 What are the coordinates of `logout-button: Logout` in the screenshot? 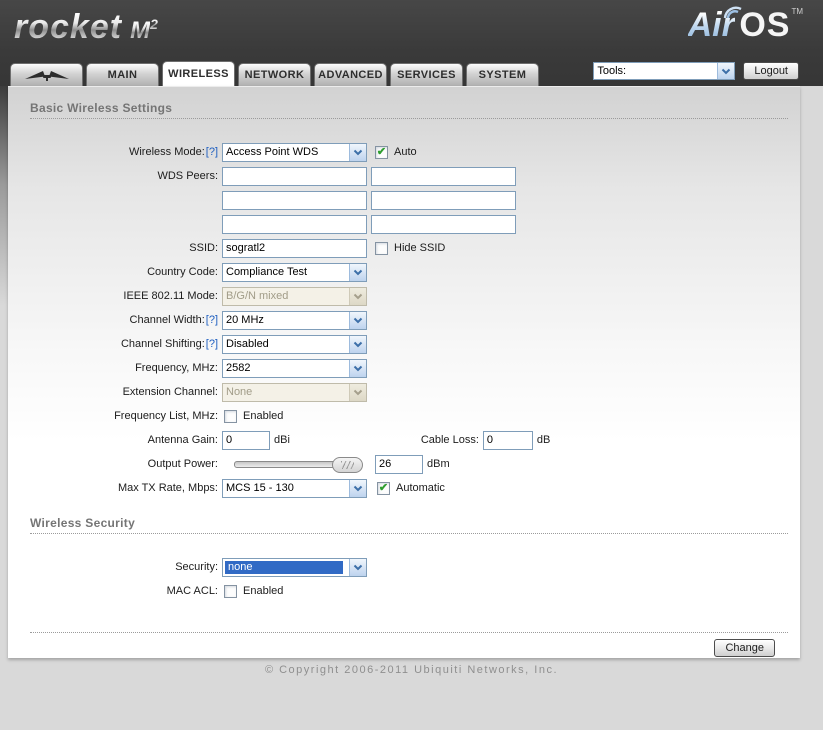 It's located at (771, 71).